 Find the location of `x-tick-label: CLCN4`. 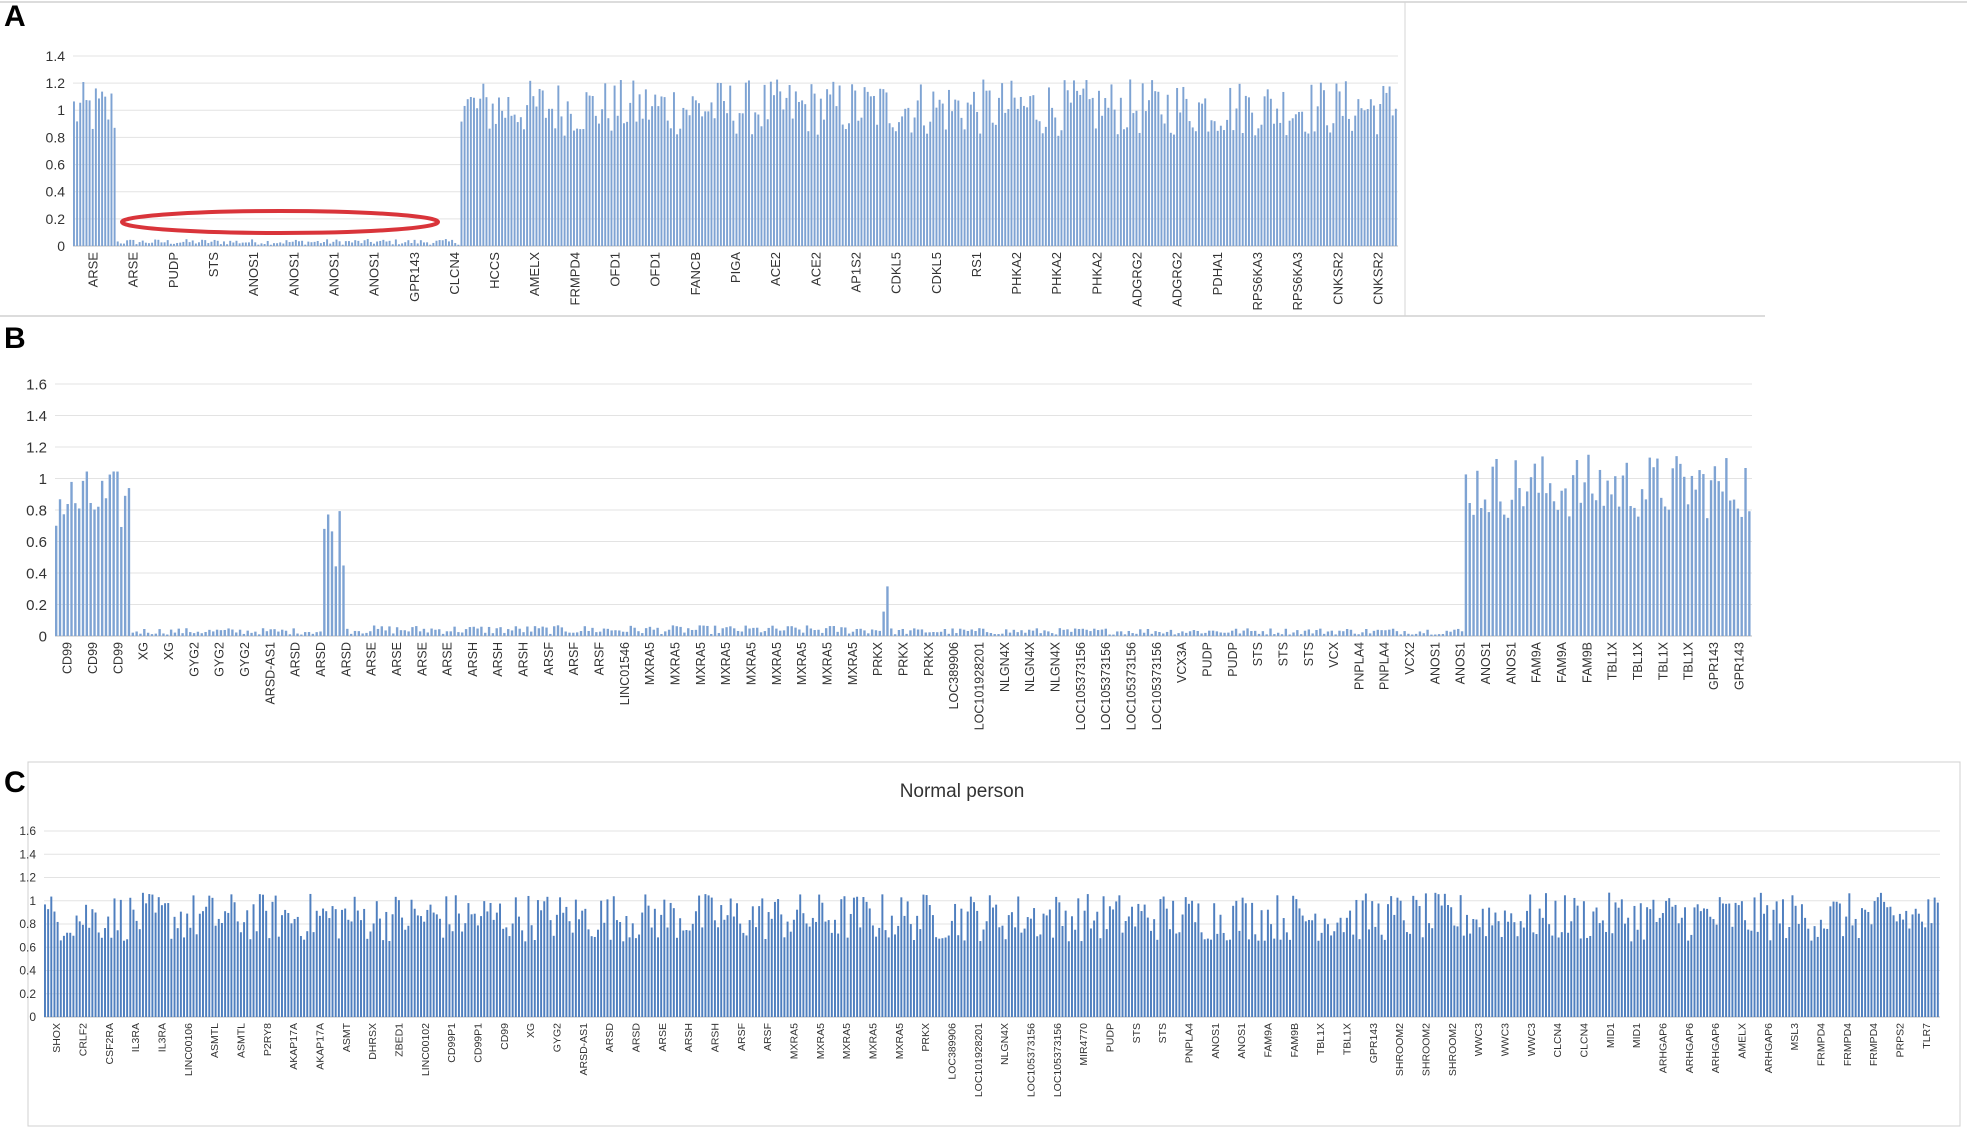

x-tick-label: CLCN4 is located at coordinates (1585, 1040).